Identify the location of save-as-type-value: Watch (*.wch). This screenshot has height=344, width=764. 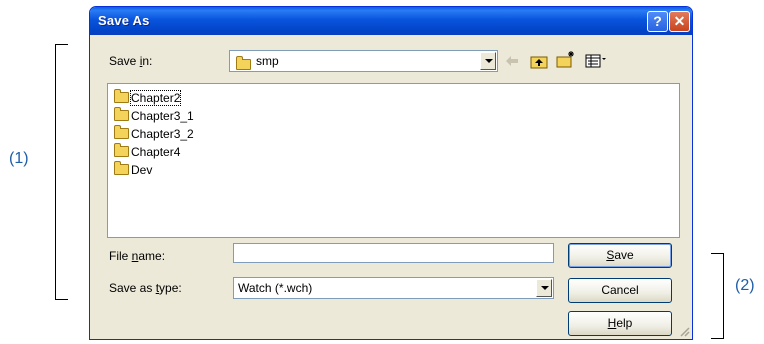
(275, 288).